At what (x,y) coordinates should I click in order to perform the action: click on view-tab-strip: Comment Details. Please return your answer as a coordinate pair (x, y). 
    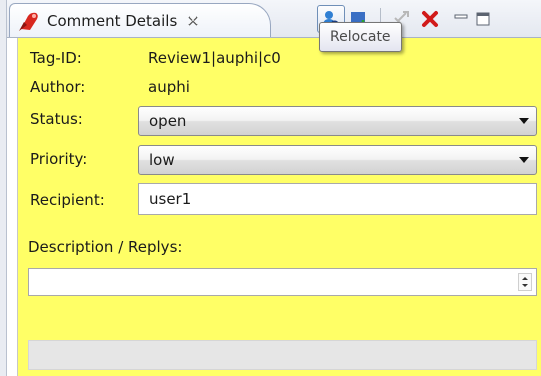
    Looking at the image, I should click on (274, 19).